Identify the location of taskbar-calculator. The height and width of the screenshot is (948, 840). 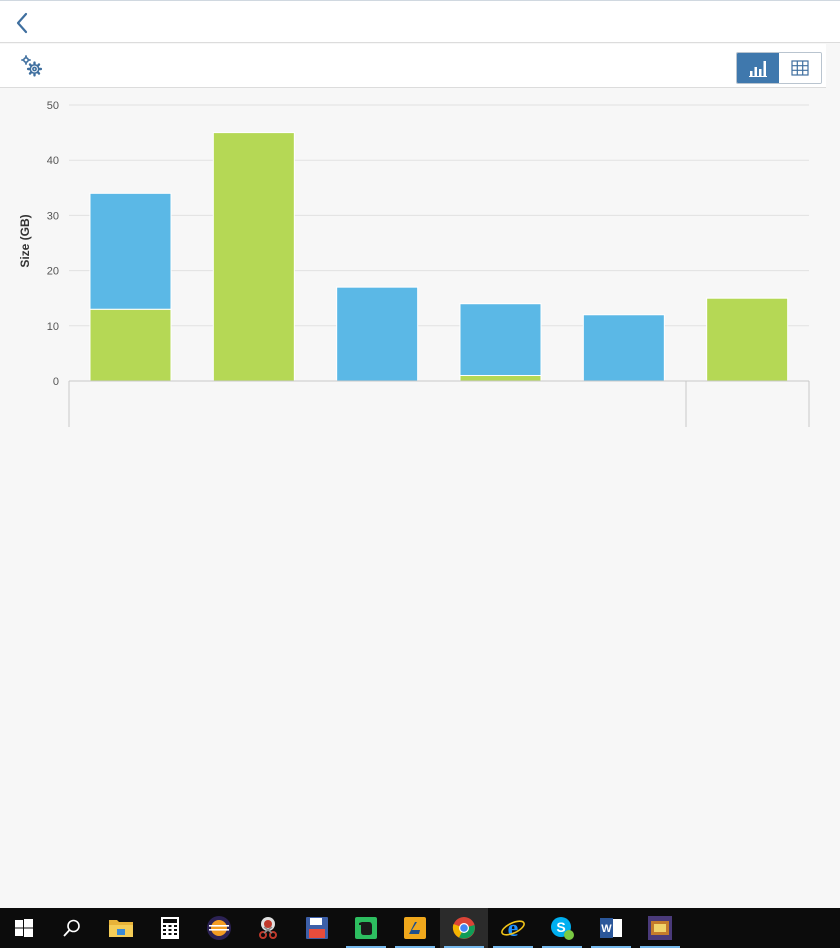
(170, 928).